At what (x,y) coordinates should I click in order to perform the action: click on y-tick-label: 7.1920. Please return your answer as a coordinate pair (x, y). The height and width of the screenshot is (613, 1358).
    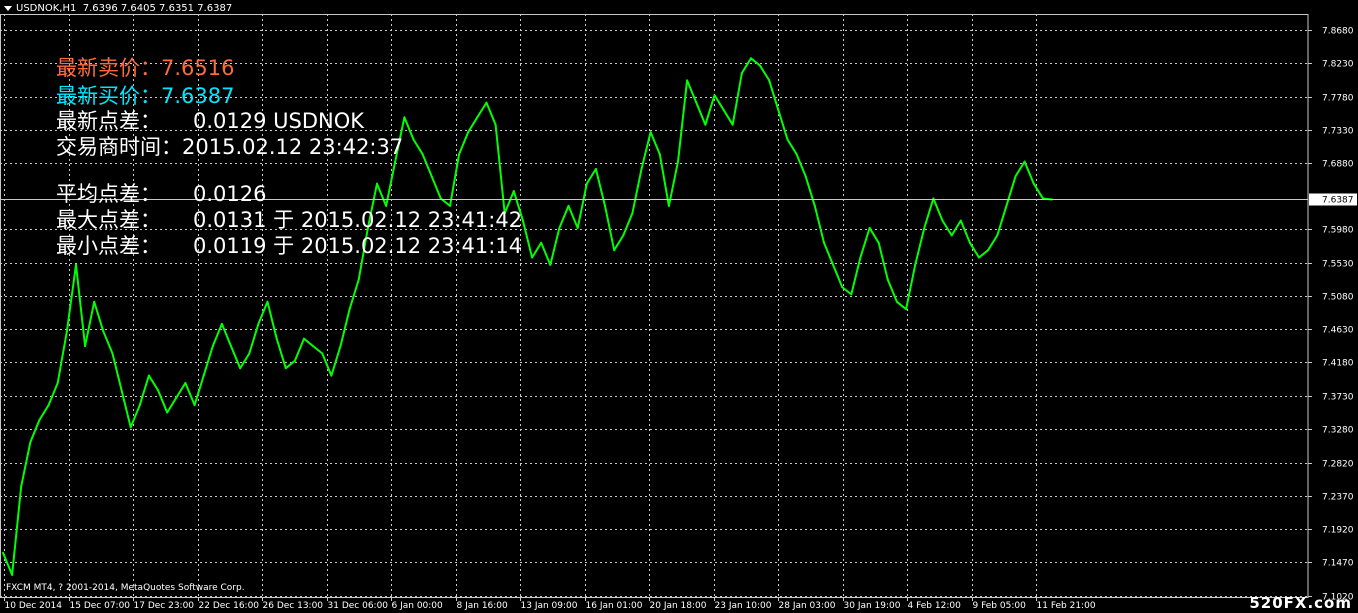
    Looking at the image, I should click on (1338, 531).